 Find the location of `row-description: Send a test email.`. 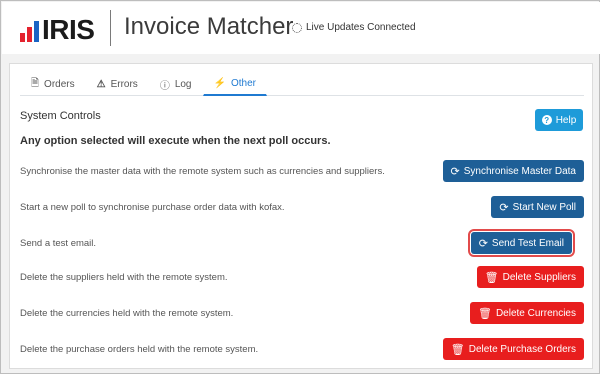

row-description: Send a test email. is located at coordinates (58, 243).